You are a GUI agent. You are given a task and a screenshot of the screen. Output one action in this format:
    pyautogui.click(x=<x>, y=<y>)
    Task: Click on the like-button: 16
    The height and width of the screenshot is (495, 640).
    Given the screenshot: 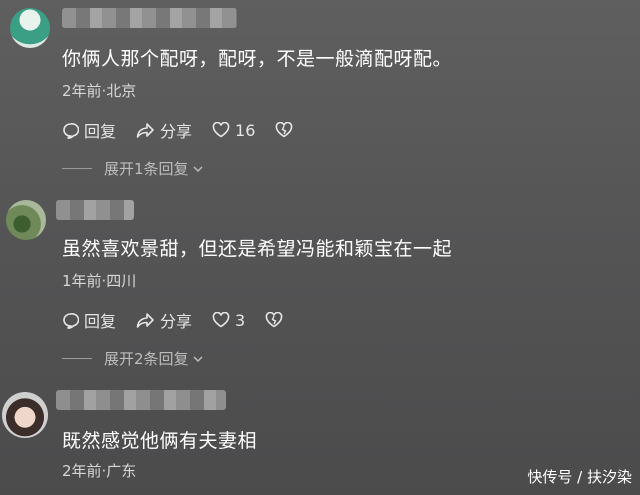 What is the action you would take?
    pyautogui.click(x=233, y=130)
    